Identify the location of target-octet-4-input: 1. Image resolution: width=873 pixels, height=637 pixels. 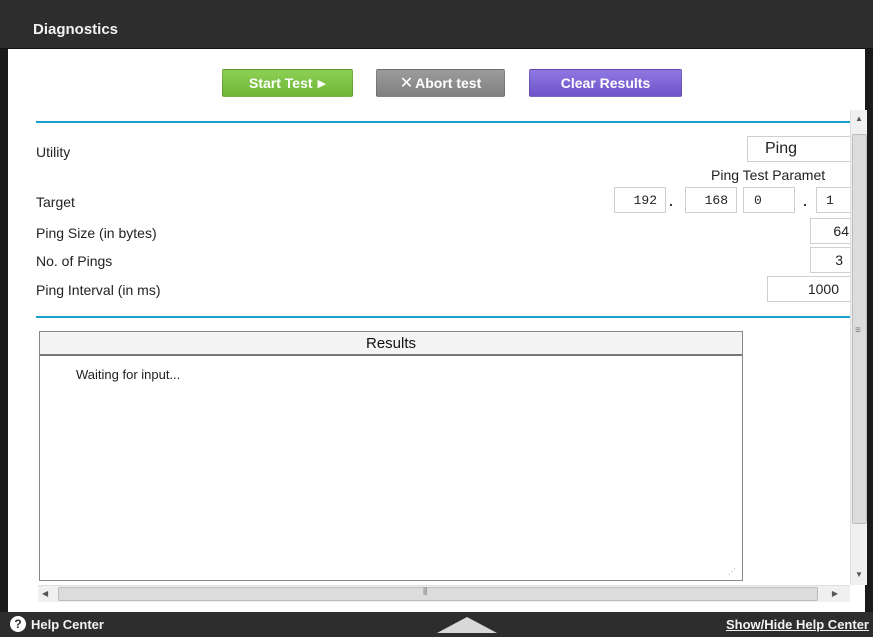
(833, 200).